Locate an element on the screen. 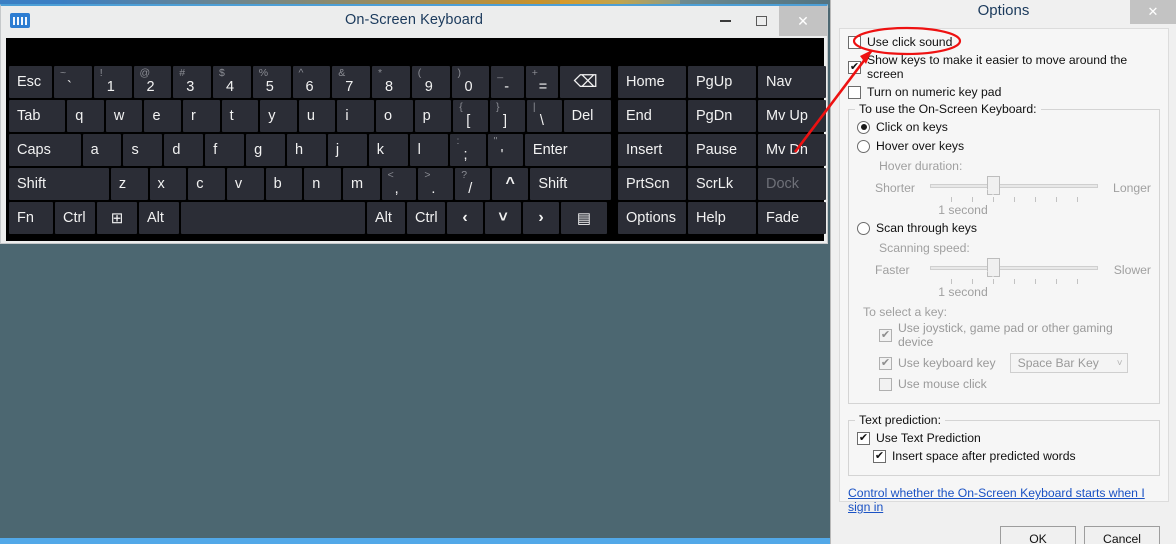  key-: ~ ` is located at coordinates (73, 82).